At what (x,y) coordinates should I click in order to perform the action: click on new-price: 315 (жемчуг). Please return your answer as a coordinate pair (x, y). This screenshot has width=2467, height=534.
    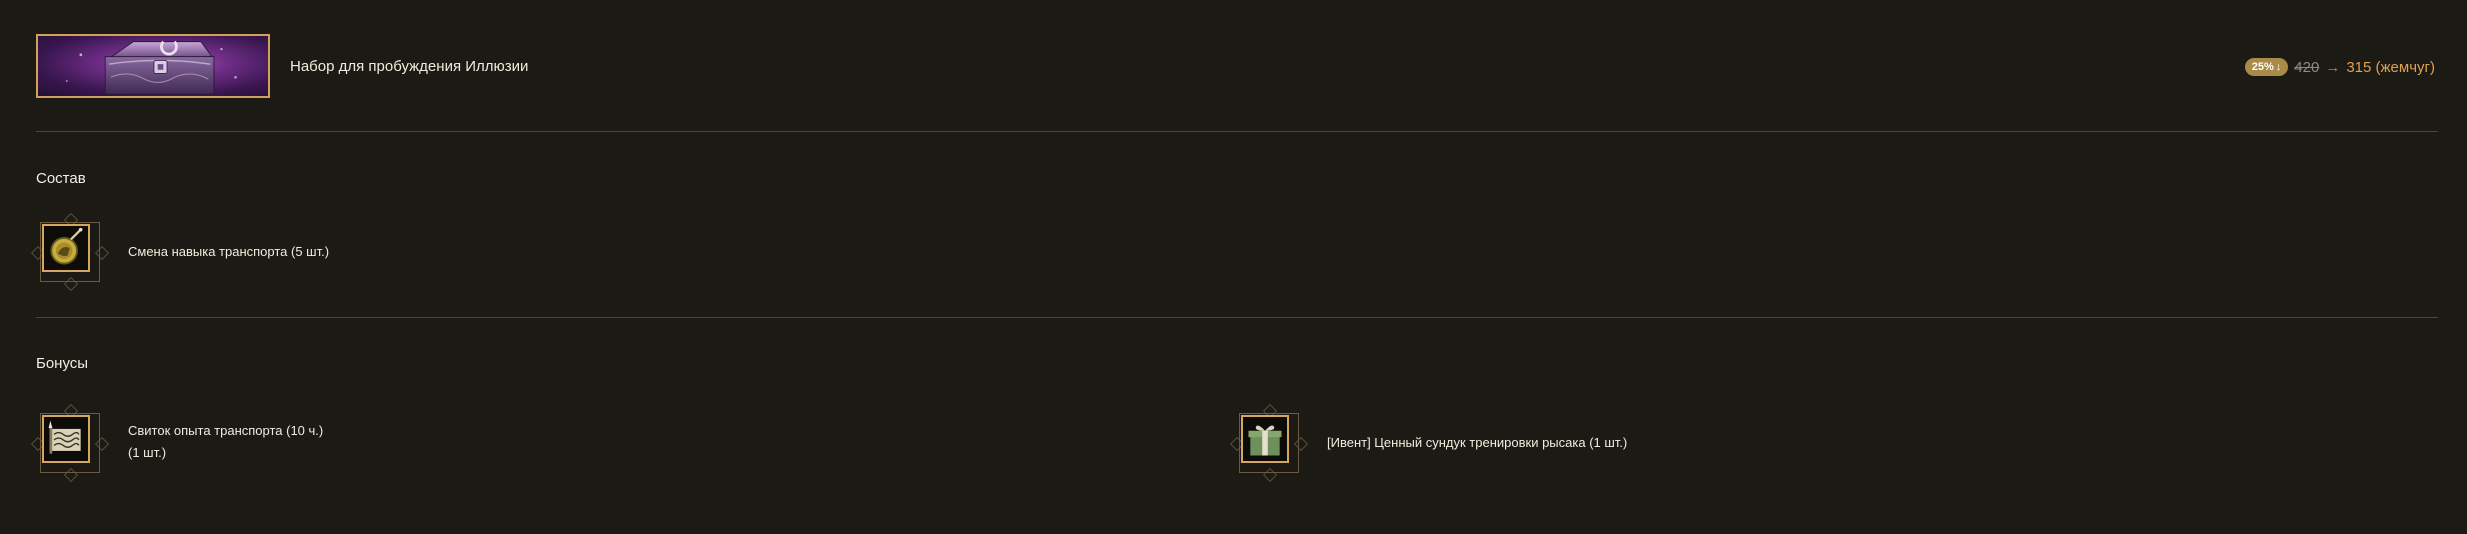
    Looking at the image, I should click on (2390, 67).